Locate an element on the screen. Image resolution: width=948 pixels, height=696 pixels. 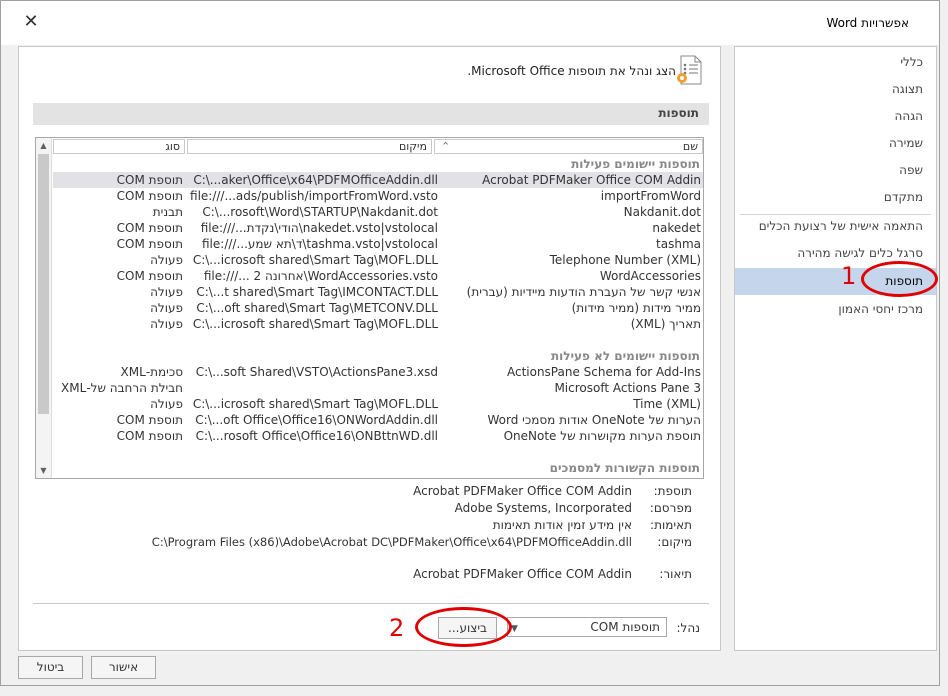
addins-gear-icon is located at coordinates (689, 70).